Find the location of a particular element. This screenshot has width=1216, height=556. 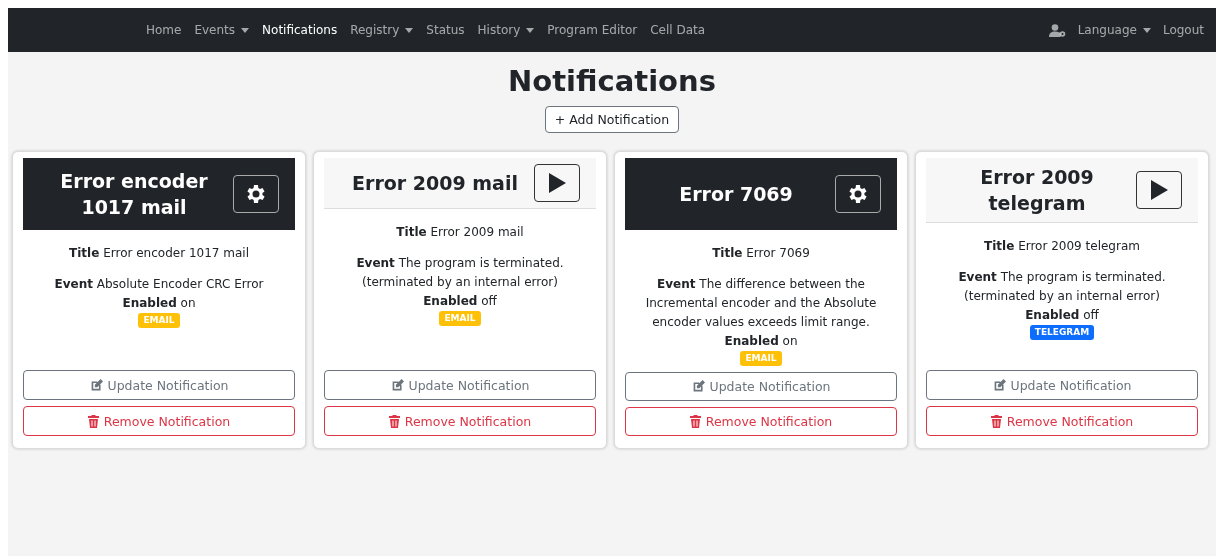

title-text: Title Error 2009 mail is located at coordinates (460, 232).